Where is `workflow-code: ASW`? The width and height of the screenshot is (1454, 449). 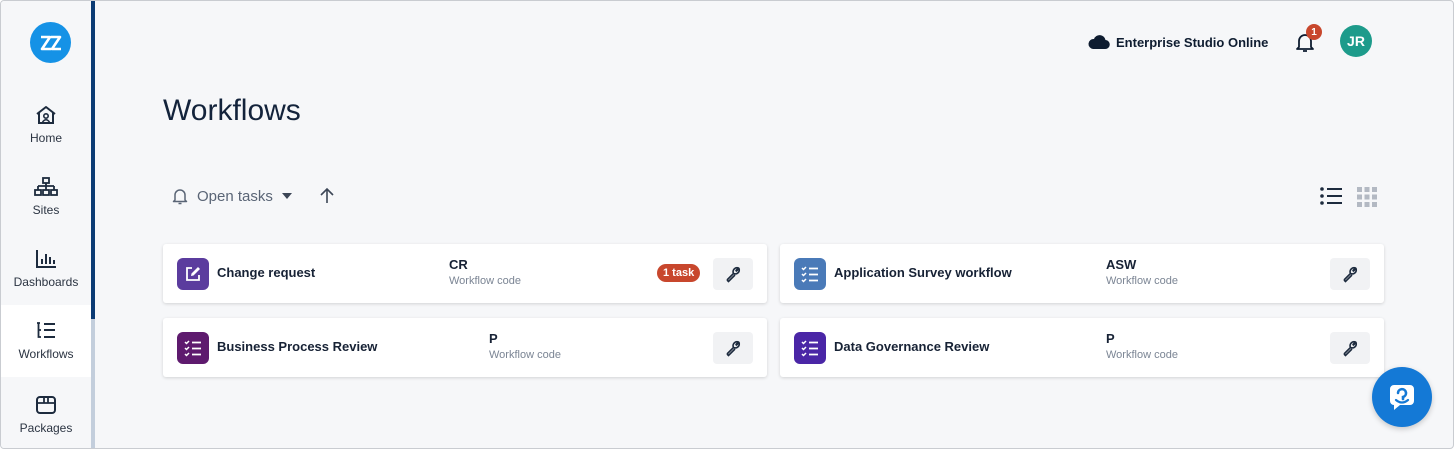
workflow-code: ASW is located at coordinates (1121, 264).